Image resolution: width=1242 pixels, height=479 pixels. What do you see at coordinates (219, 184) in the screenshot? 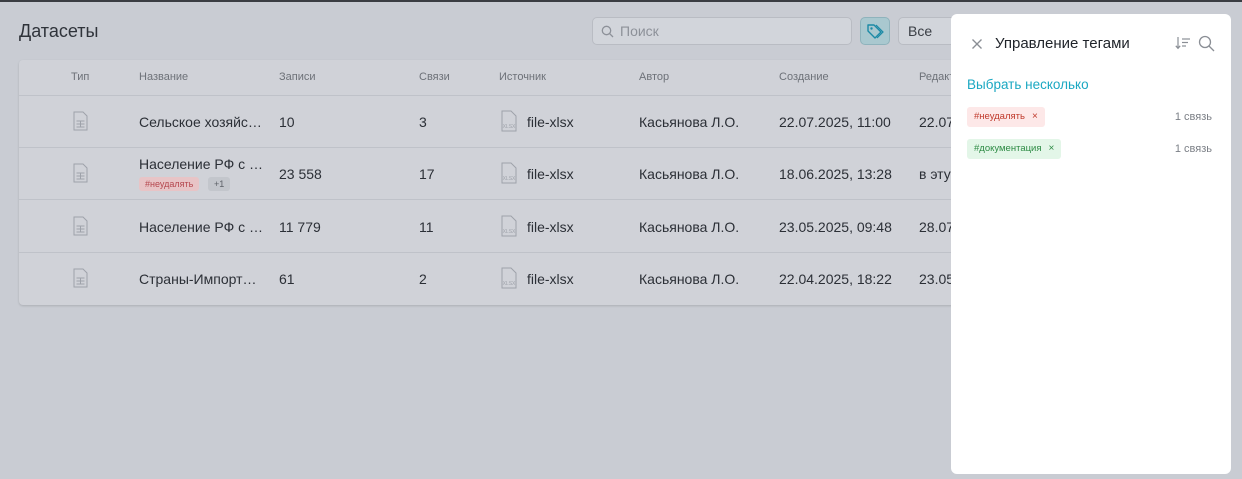
I see `more-tags-chip: +1` at bounding box center [219, 184].